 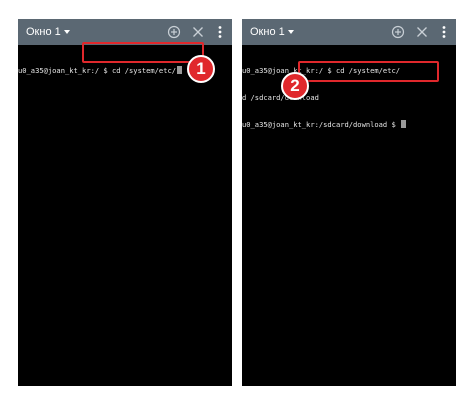 I want to click on step-badge-2: 2, so click(x=295, y=86).